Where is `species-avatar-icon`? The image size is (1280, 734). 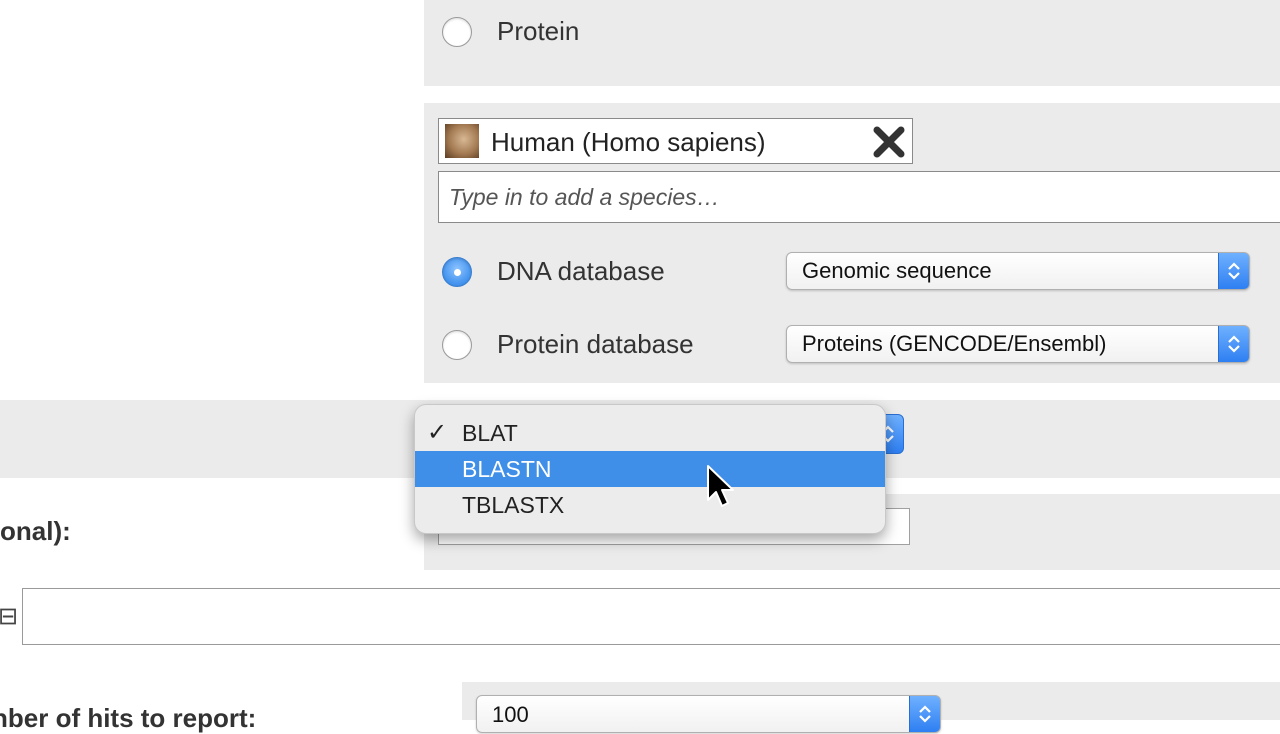
species-avatar-icon is located at coordinates (462, 141).